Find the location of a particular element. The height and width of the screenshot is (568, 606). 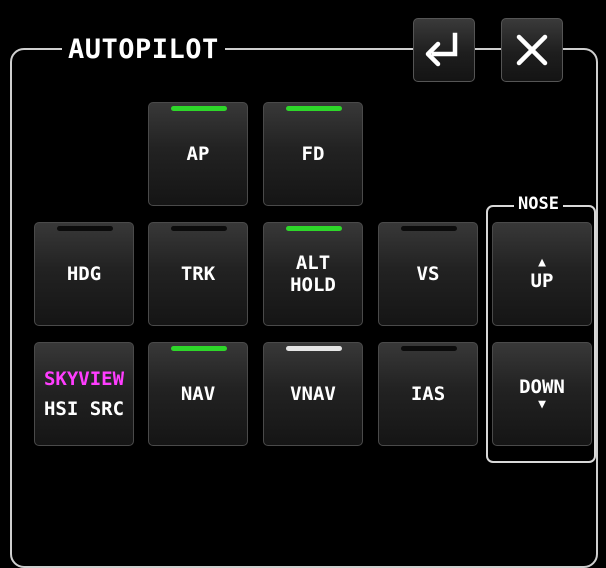

vs-button: VS is located at coordinates (428, 274).